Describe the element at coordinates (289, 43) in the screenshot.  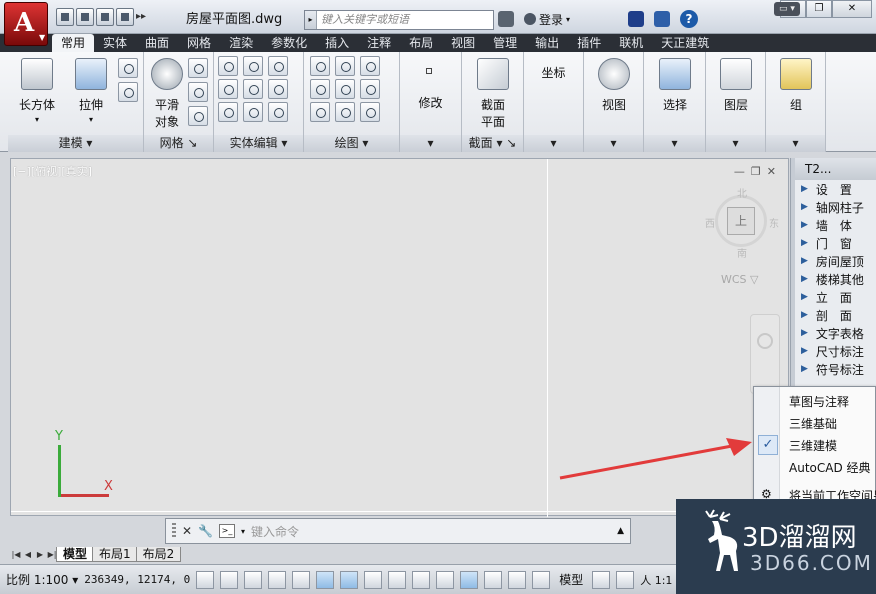
I see `ribbon-tab: 参数化` at that location.